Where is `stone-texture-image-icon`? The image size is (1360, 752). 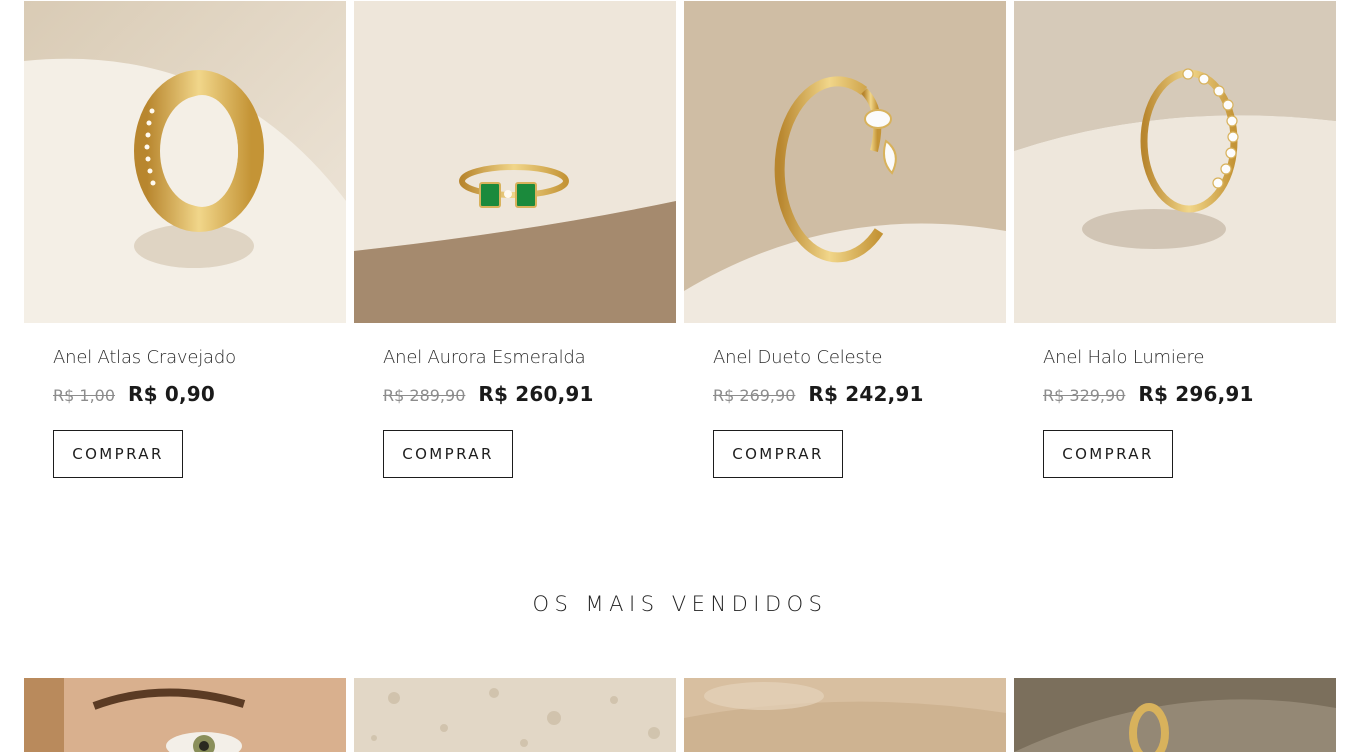
stone-texture-image-icon is located at coordinates (515, 715).